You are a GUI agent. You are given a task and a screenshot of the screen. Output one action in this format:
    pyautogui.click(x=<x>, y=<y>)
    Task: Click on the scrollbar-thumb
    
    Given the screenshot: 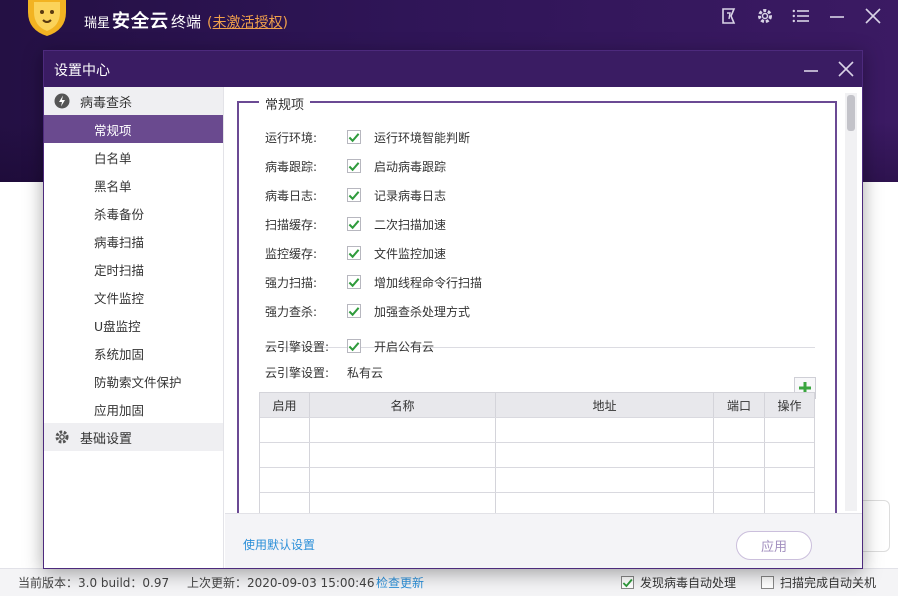 What is the action you would take?
    pyautogui.click(x=851, y=113)
    